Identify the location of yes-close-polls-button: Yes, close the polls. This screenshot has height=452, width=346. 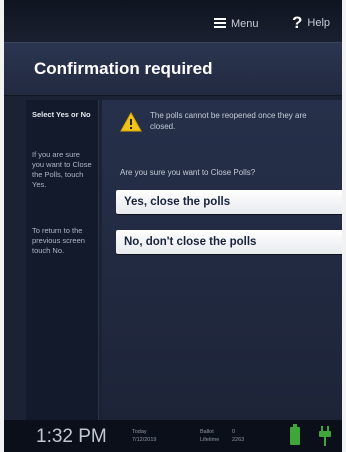
(229, 202).